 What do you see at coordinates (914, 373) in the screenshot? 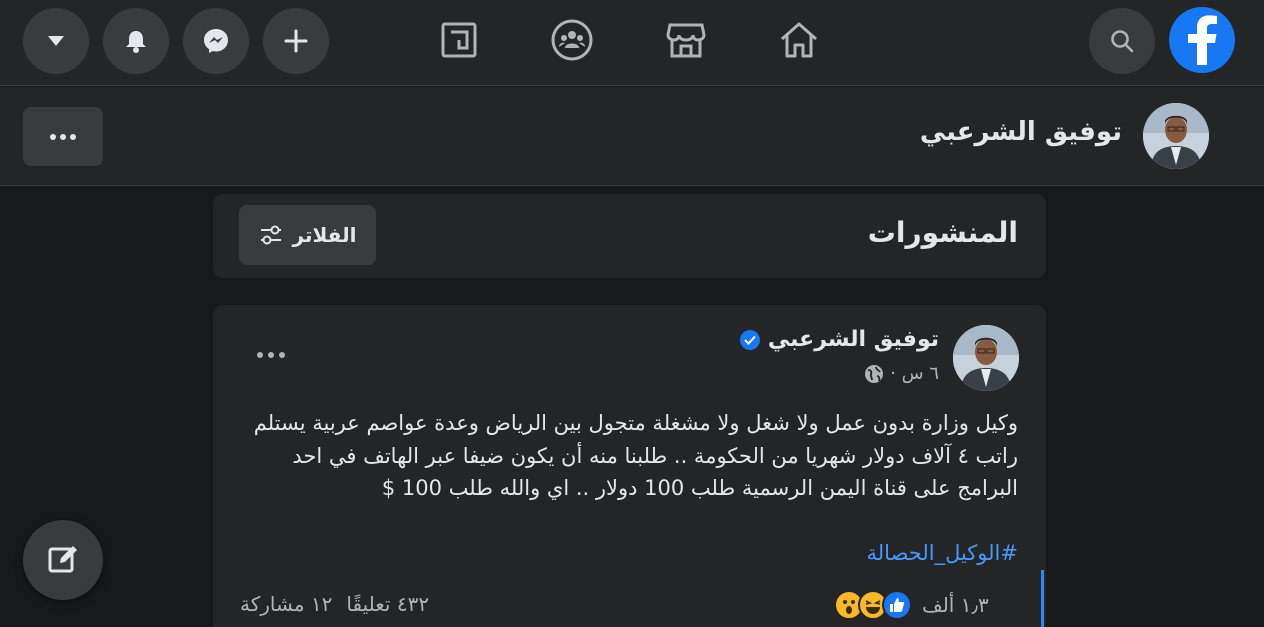
I see `post-time: ٦ س ·` at bounding box center [914, 373].